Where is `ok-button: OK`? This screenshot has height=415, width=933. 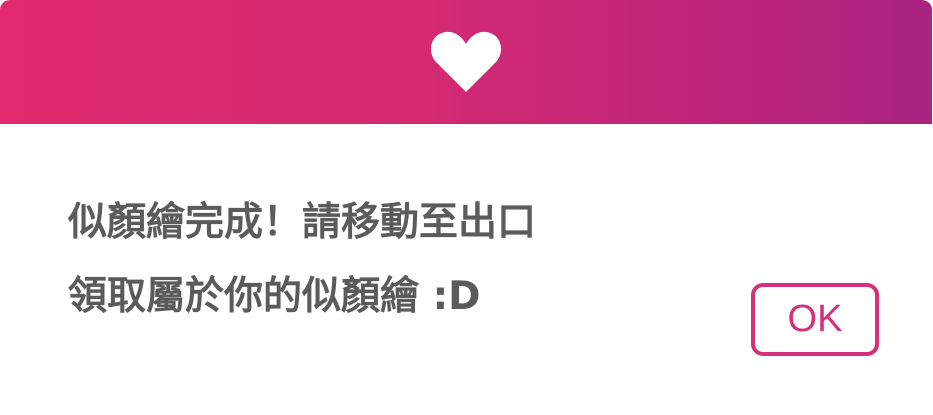
ok-button: OK is located at coordinates (815, 319).